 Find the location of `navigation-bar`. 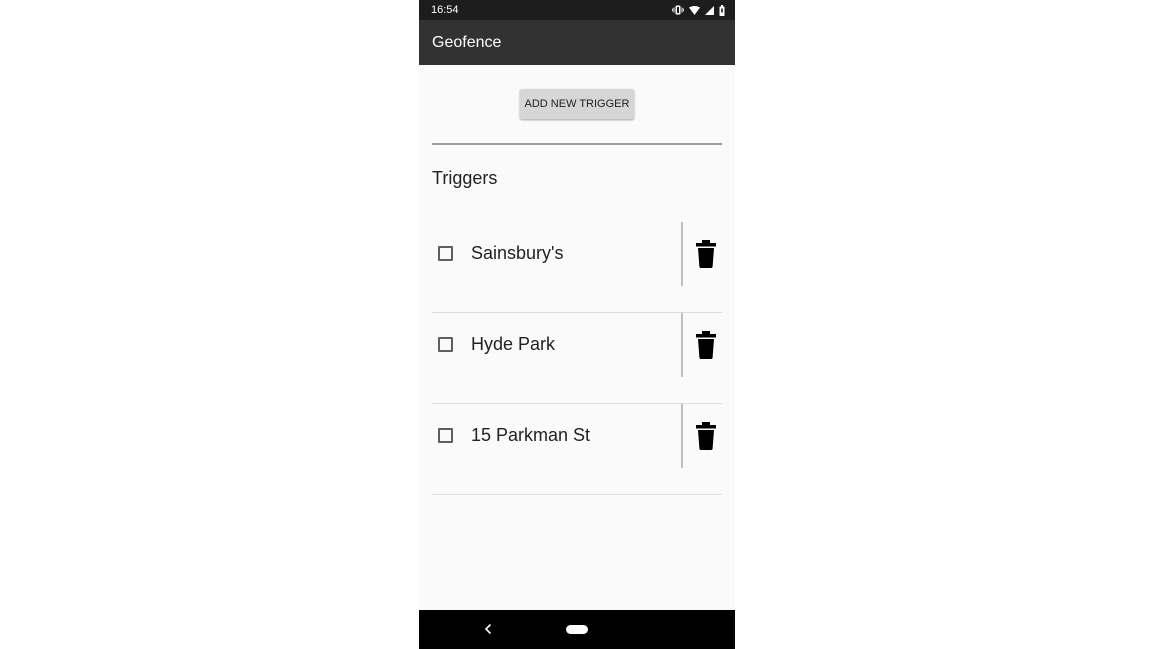

navigation-bar is located at coordinates (577, 629).